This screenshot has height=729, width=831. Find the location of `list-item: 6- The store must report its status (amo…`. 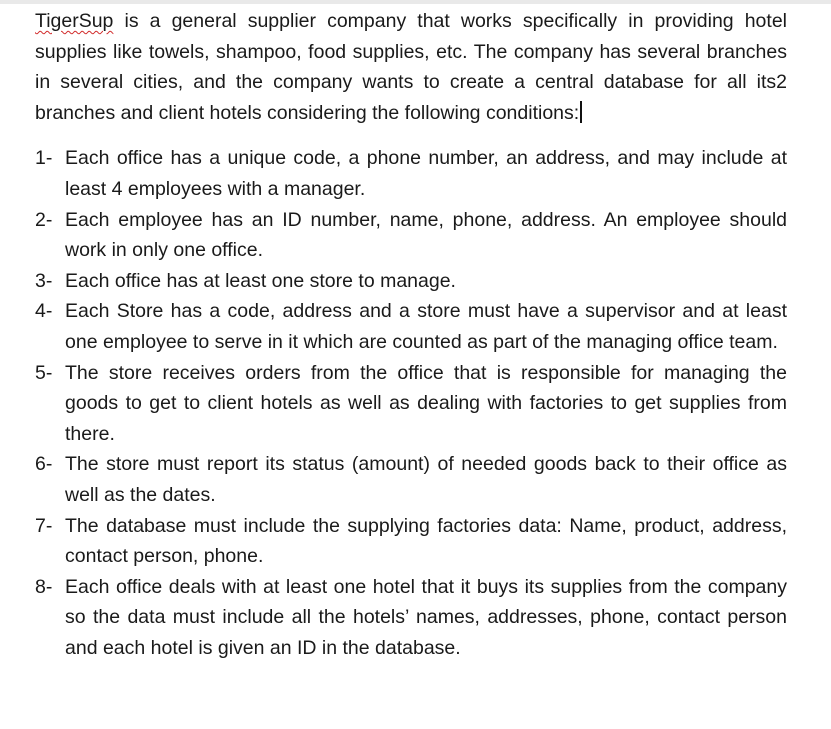

list-item: 6- The store must report its status (amo… is located at coordinates (411, 479).